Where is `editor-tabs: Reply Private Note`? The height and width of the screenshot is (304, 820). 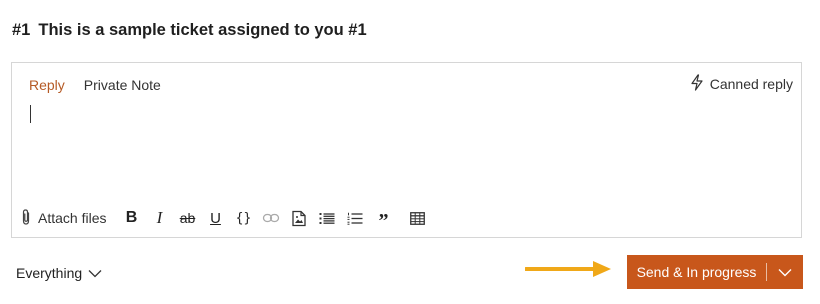
editor-tabs: Reply Private Note is located at coordinates (95, 85).